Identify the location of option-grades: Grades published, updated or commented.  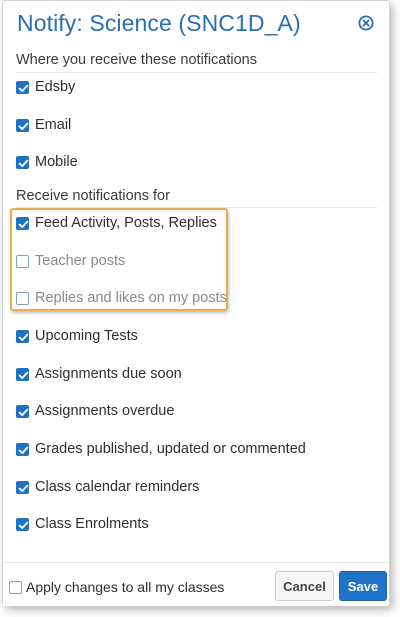
(161, 449).